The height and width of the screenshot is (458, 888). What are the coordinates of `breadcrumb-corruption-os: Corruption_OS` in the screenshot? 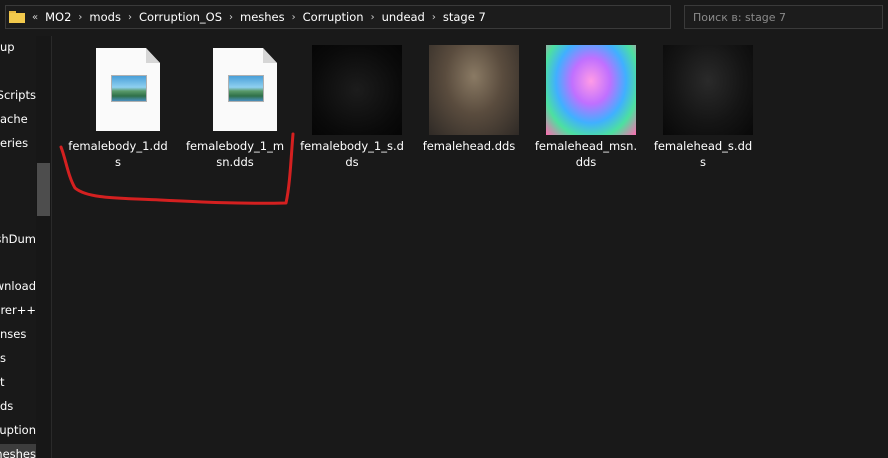 It's located at (180, 17).